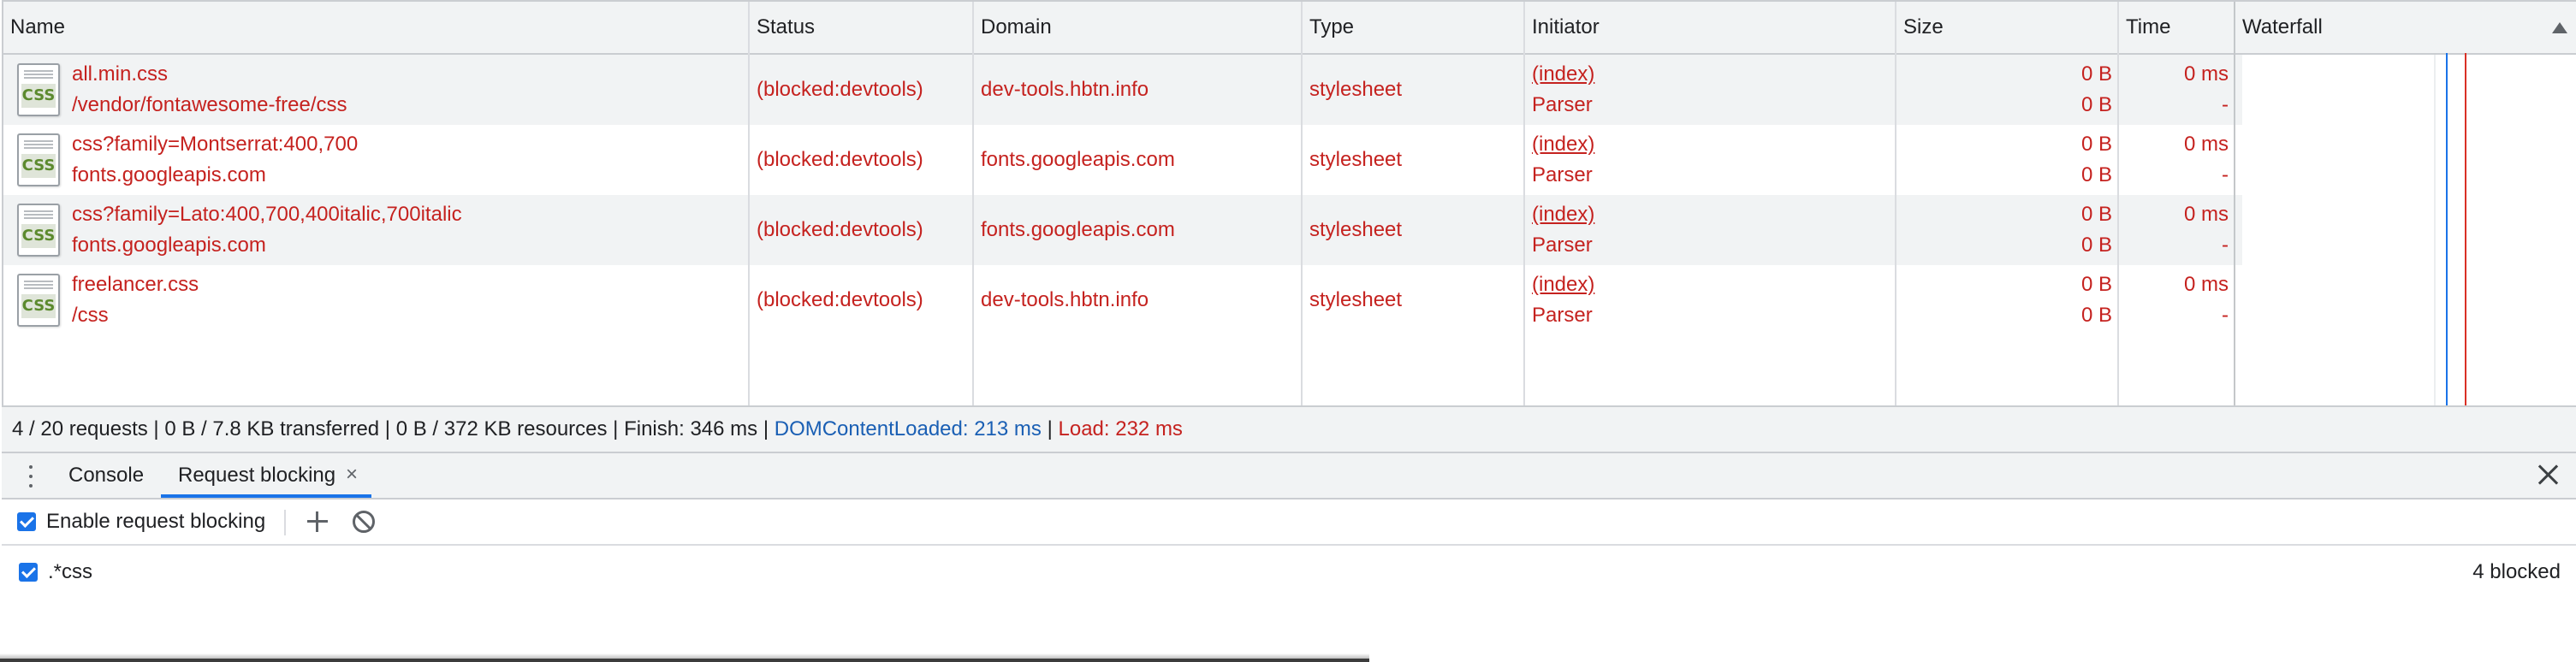  What do you see at coordinates (1289, 522) in the screenshot?
I see `request-blocking-toolbar: Enable request blocking` at bounding box center [1289, 522].